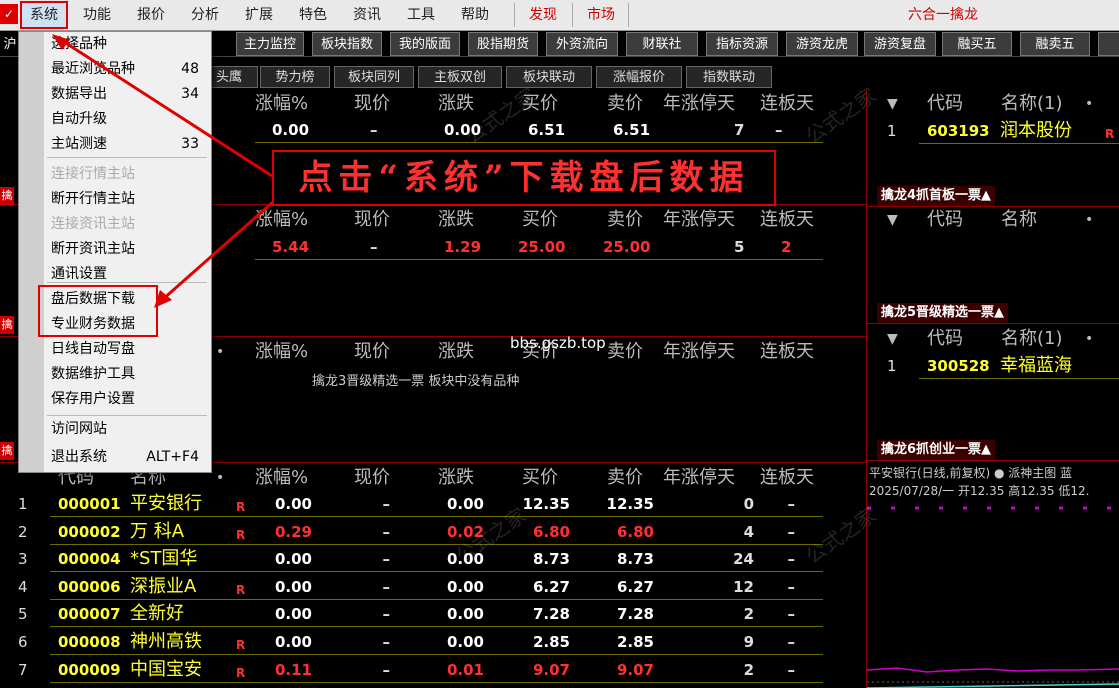  Describe the element at coordinates (748, 614) in the screenshot. I see `cell: 2` at that location.